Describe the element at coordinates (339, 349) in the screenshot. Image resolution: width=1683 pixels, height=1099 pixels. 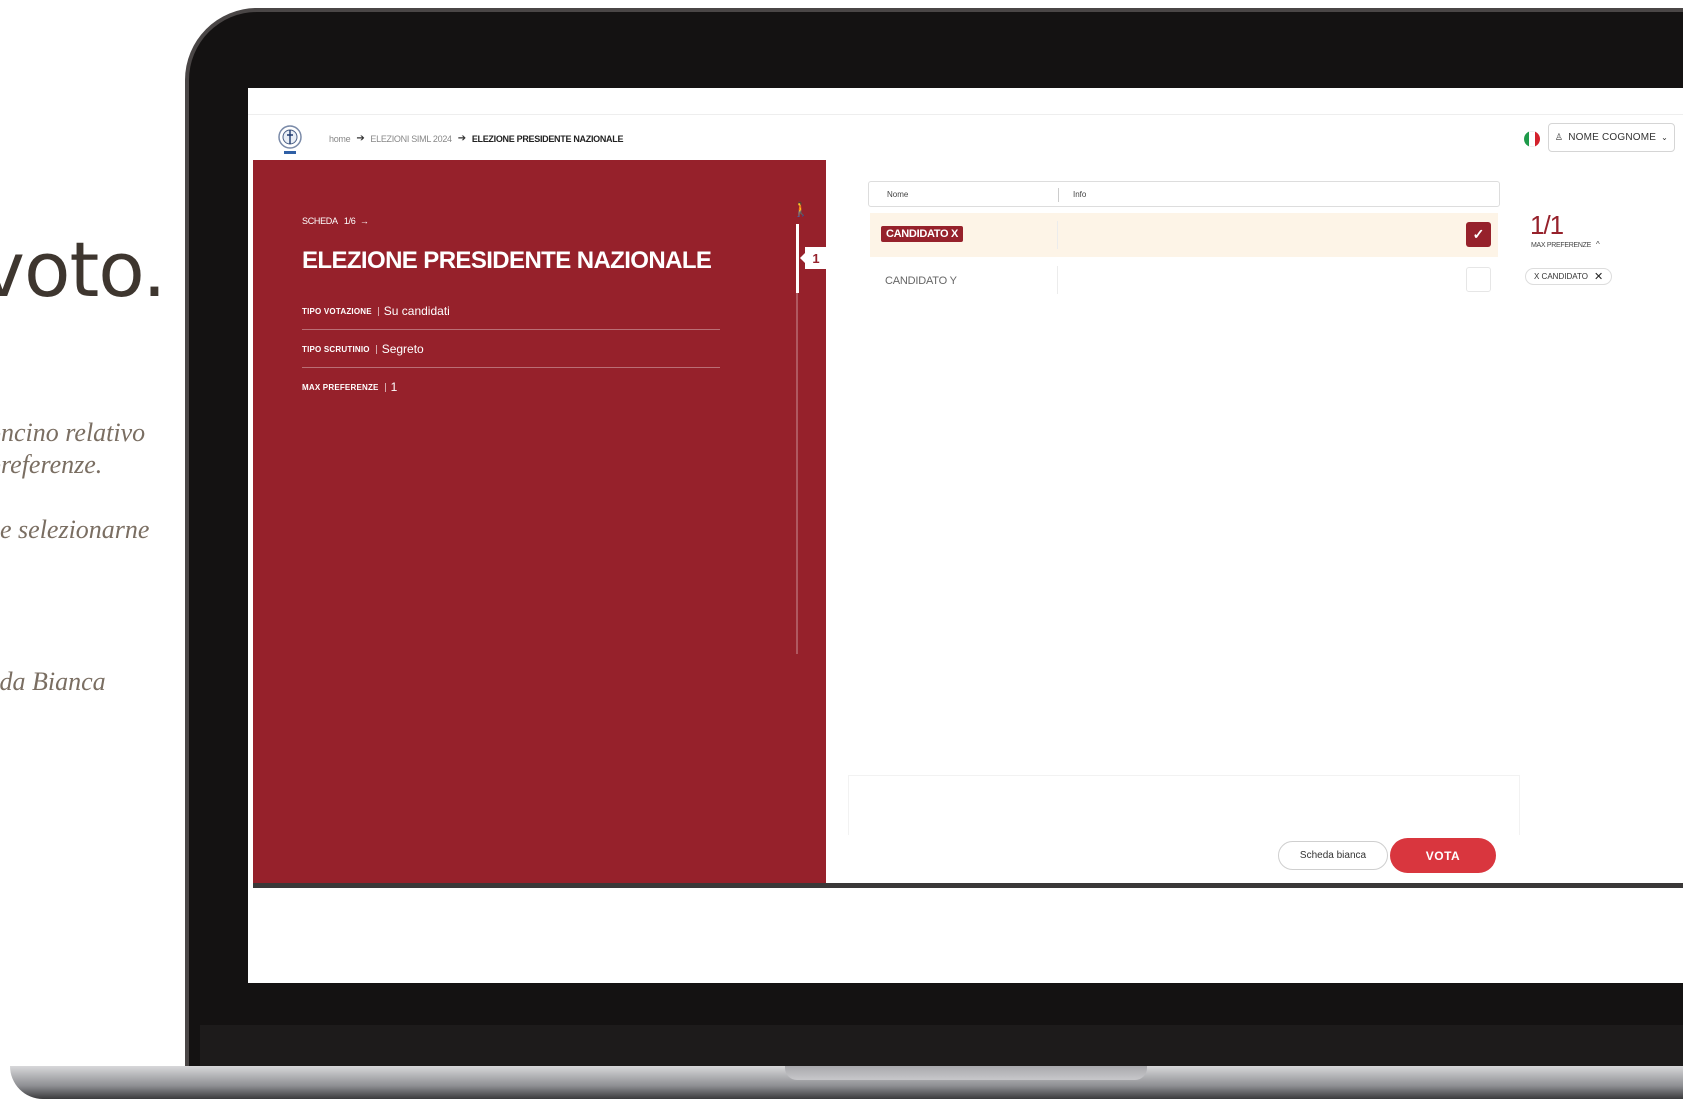
I see `field-label: TIPO SCRUTINIO` at that location.